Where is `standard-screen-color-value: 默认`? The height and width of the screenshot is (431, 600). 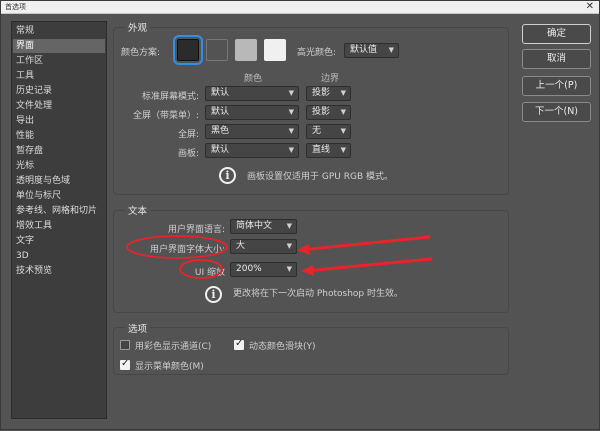 standard-screen-color-value: 默认 is located at coordinates (220, 93).